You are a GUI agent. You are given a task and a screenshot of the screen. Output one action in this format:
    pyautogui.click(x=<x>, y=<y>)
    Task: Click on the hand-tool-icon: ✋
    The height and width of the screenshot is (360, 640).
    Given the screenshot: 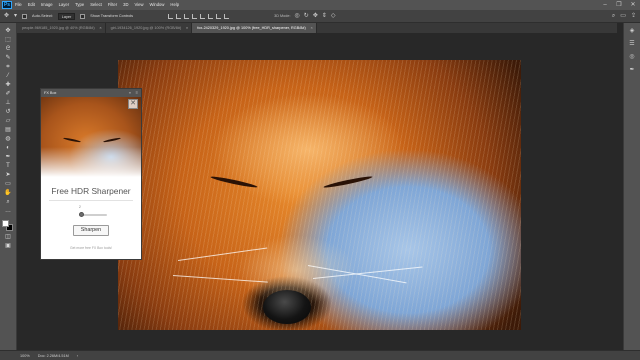 What is the action you would take?
    pyautogui.click(x=8, y=193)
    